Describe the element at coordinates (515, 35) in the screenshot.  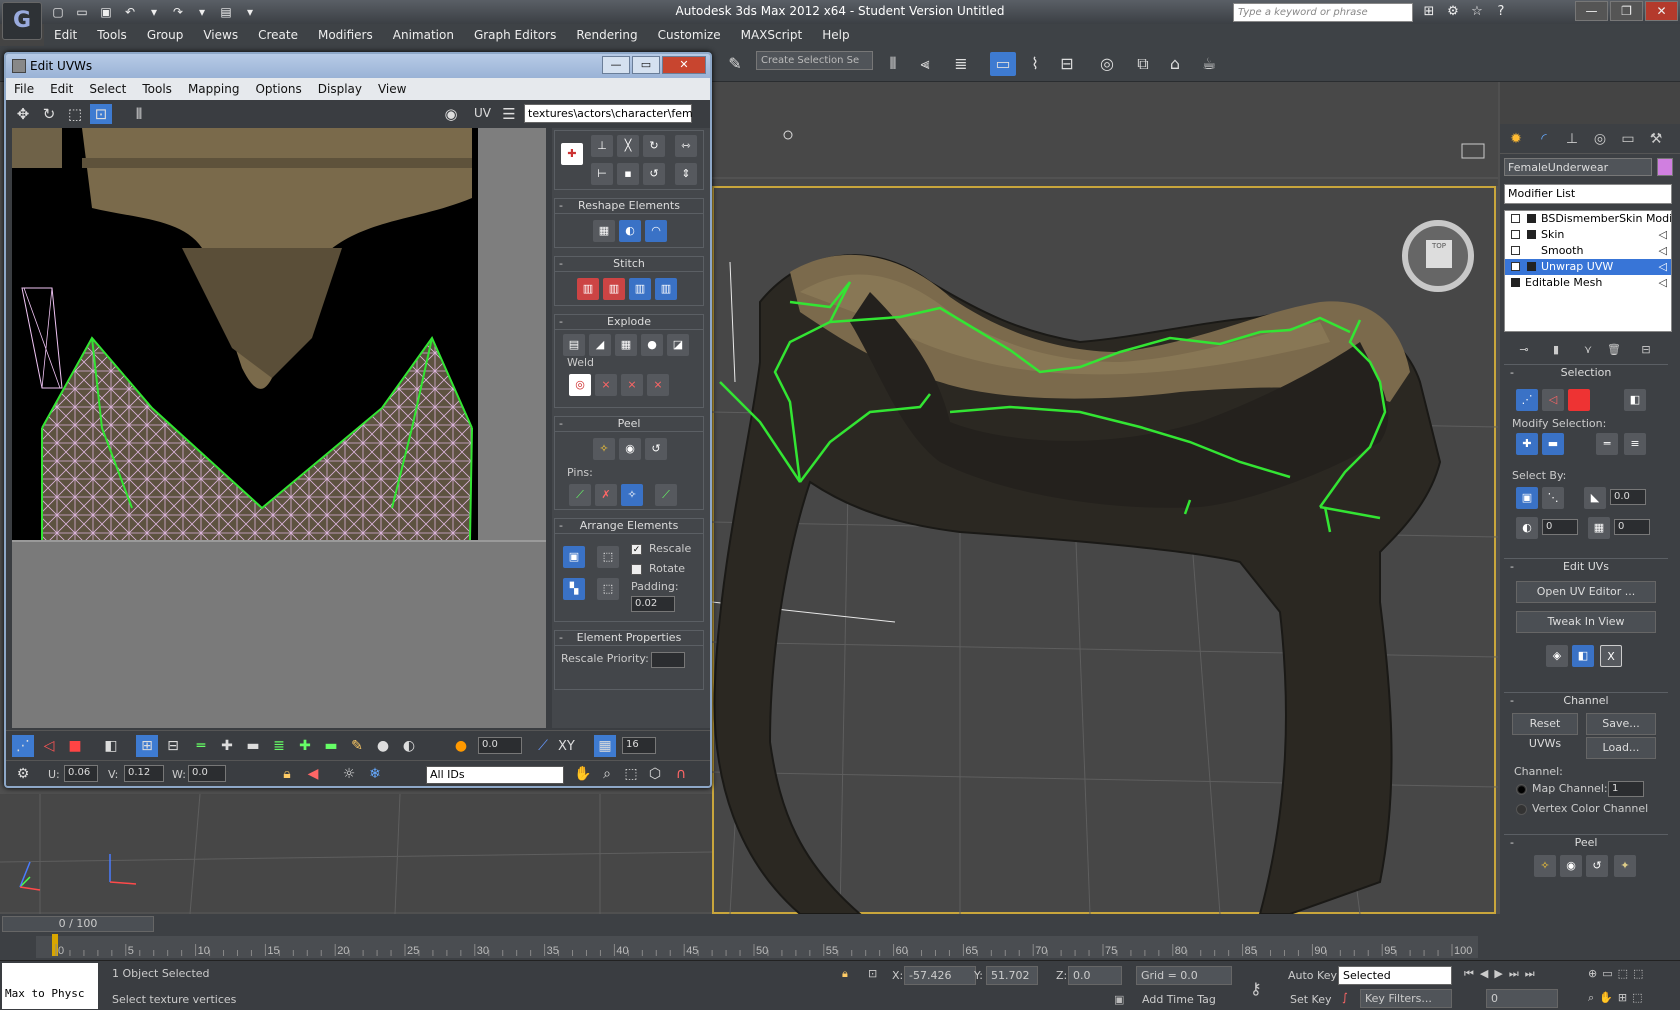
I see `menu-graph-editors: Graph Editors` at that location.